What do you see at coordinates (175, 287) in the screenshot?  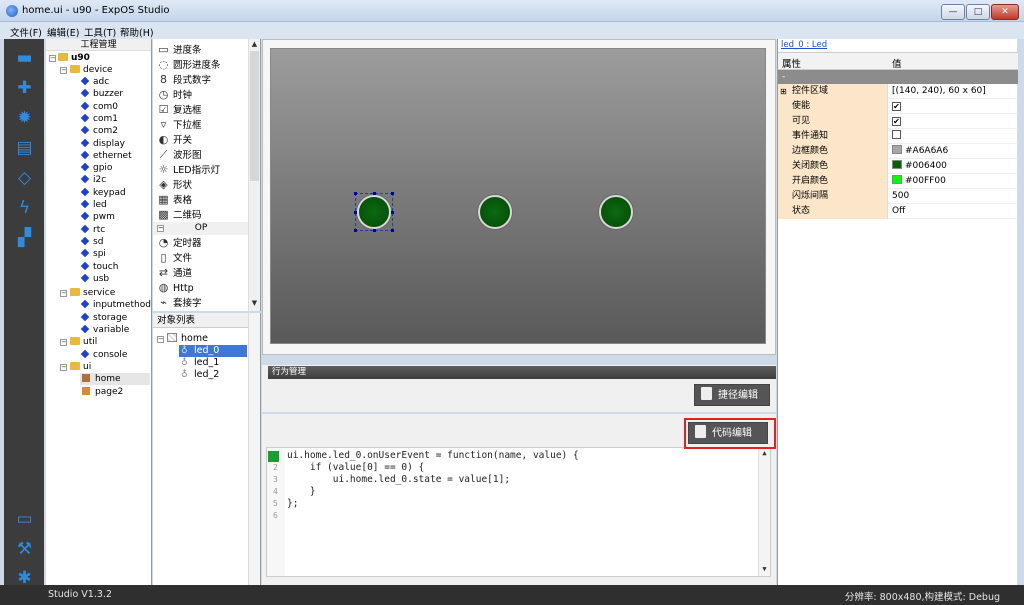 I see `widget-item: ◍ Http` at bounding box center [175, 287].